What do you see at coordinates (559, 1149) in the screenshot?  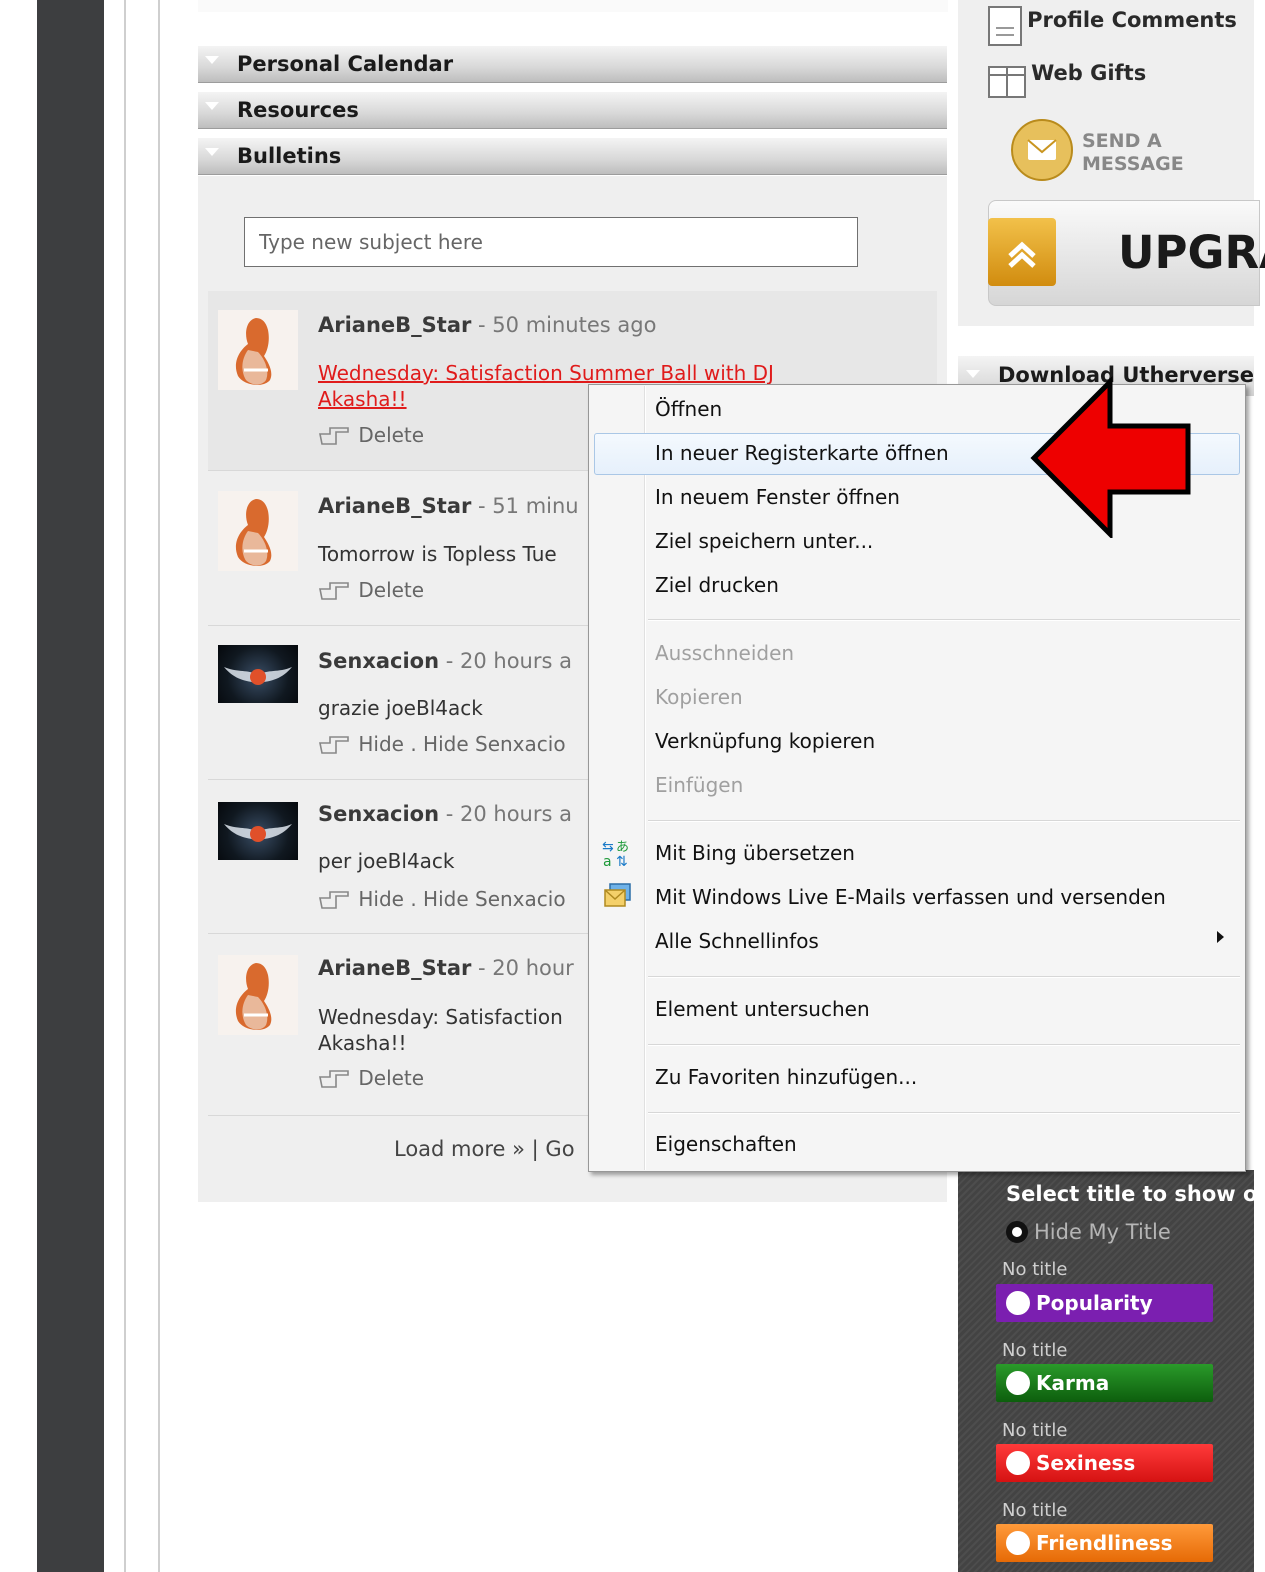 I see `go-link: Go` at bounding box center [559, 1149].